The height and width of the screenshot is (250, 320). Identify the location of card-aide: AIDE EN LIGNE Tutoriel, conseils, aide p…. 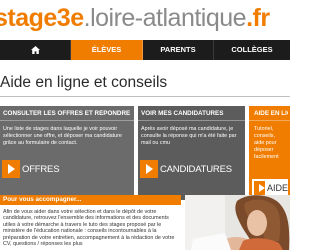
(269, 153).